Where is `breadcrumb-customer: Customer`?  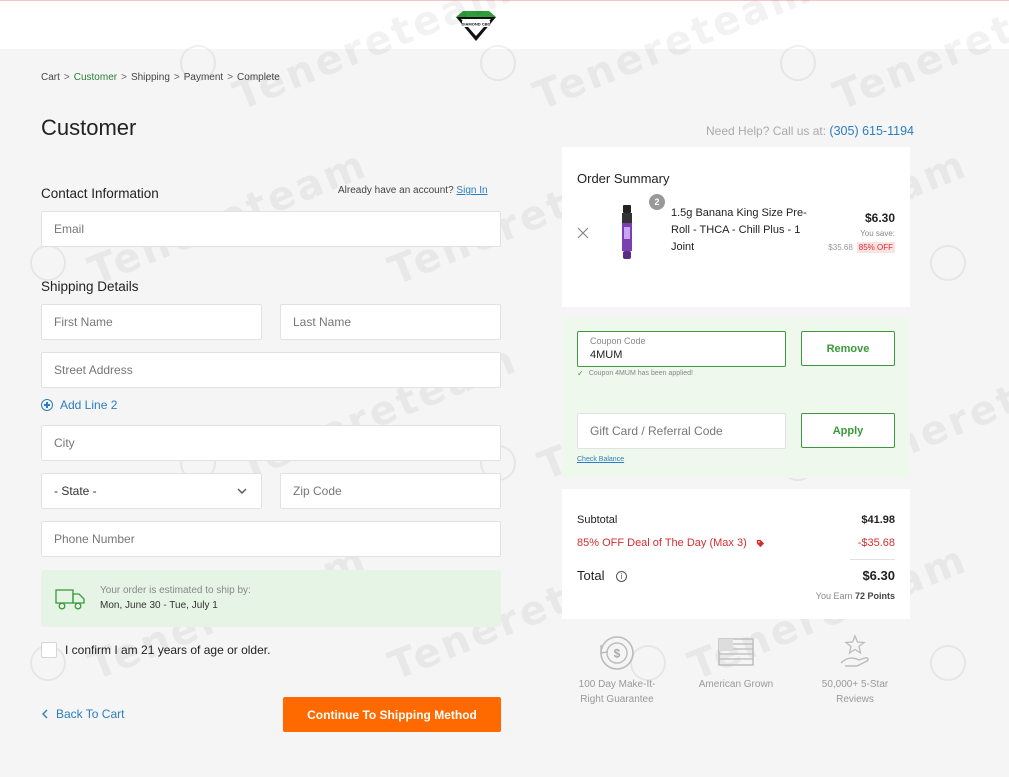
breadcrumb-customer: Customer is located at coordinates (95, 77).